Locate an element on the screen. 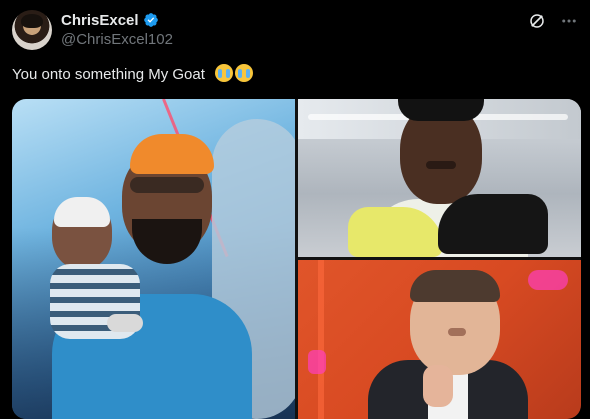 The width and height of the screenshot is (590, 419). tweet-header: ChrisExcel @ChrisExcel102 is located at coordinates (295, 30).